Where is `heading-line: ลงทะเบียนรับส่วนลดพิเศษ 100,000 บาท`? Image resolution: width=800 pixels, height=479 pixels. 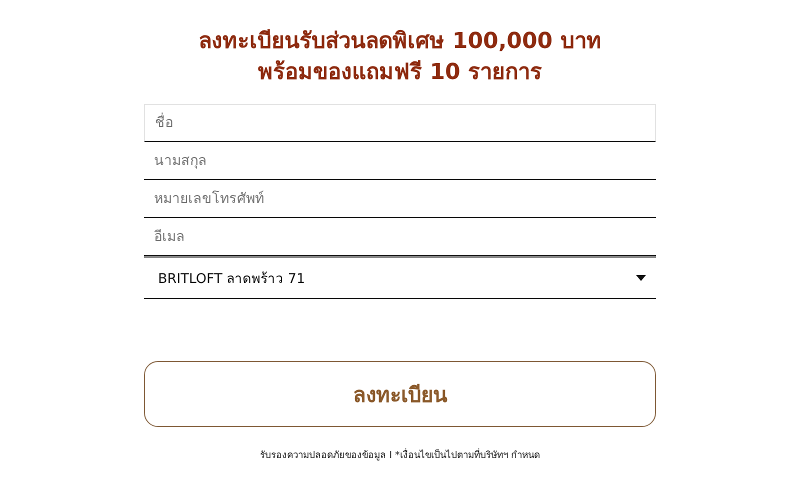 heading-line: ลงทะเบียนรับส่วนลดพิเศษ 100,000 บาท is located at coordinates (400, 42).